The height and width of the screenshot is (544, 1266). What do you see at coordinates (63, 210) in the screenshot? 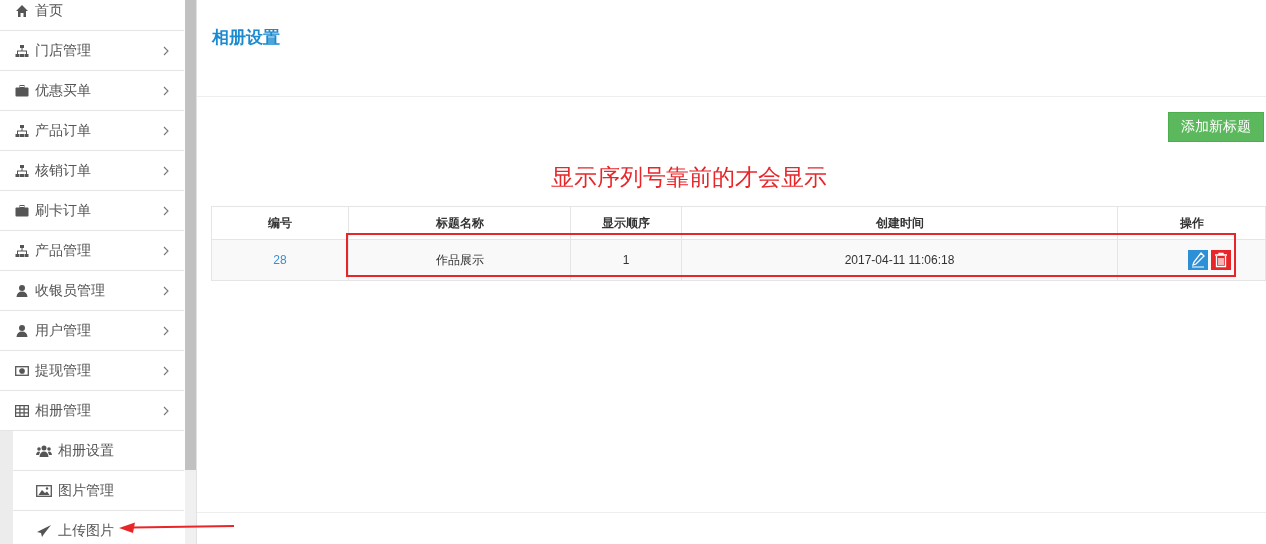
I see `menu-label: 刷卡订单` at bounding box center [63, 210].